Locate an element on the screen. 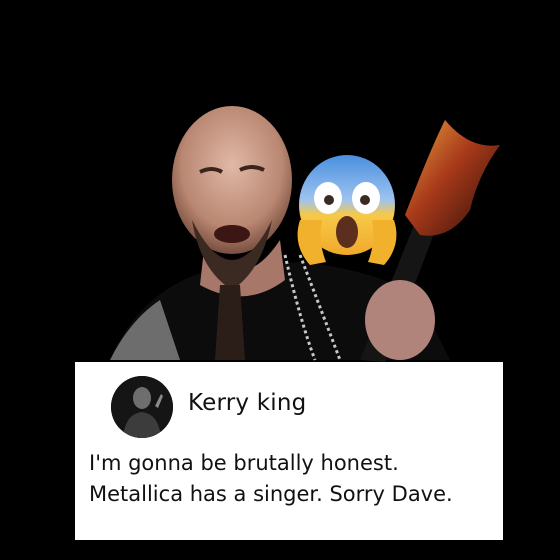  avatar is located at coordinates (142, 407).